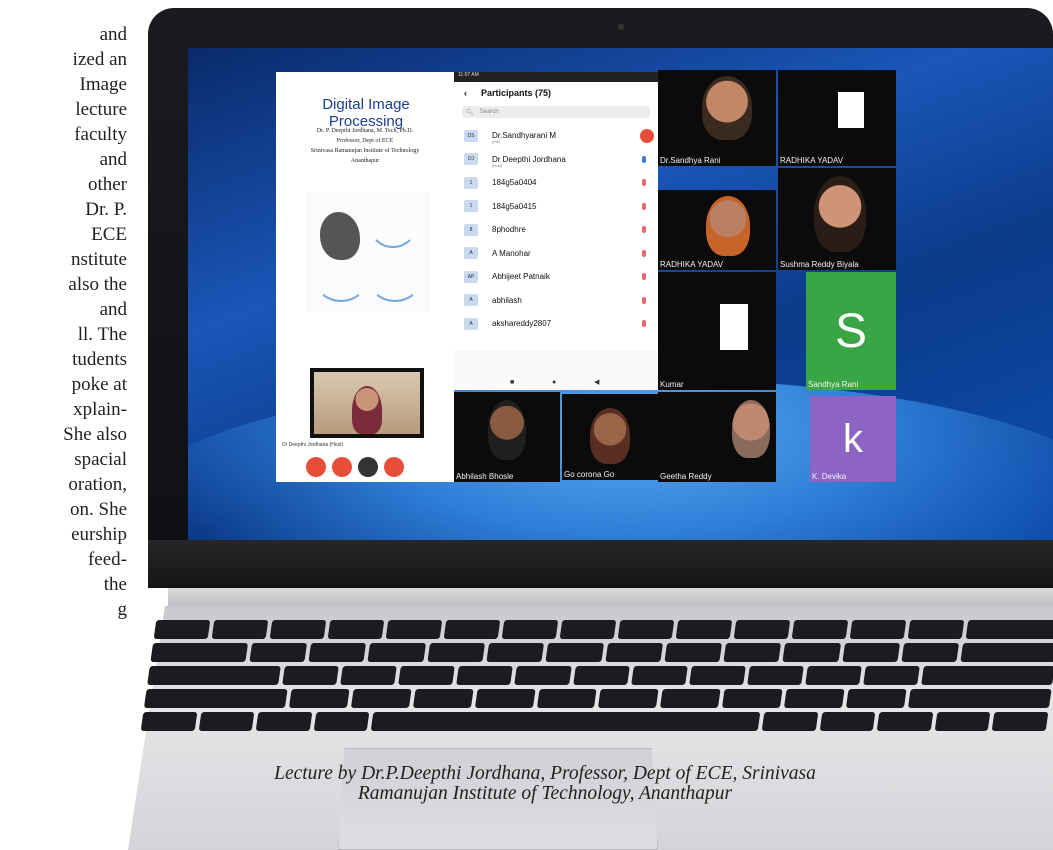 This screenshot has height=850, width=1053. Describe the element at coordinates (95, 434) in the screenshot. I see `article-line: She also` at that location.